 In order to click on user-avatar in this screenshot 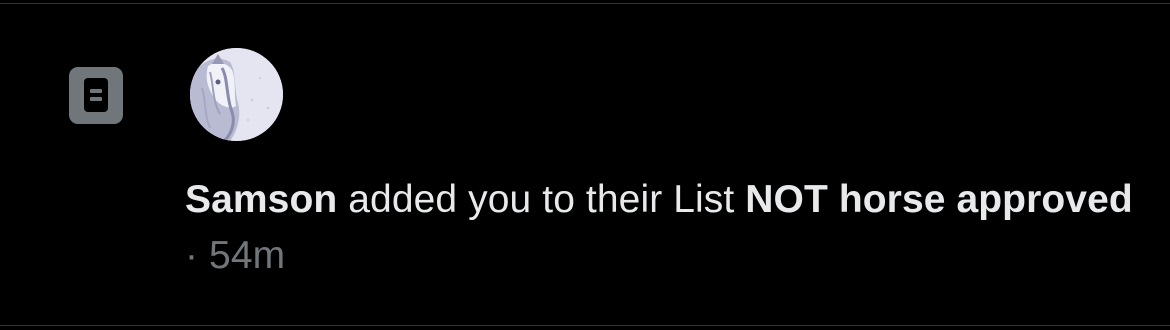, I will do `click(236, 94)`.